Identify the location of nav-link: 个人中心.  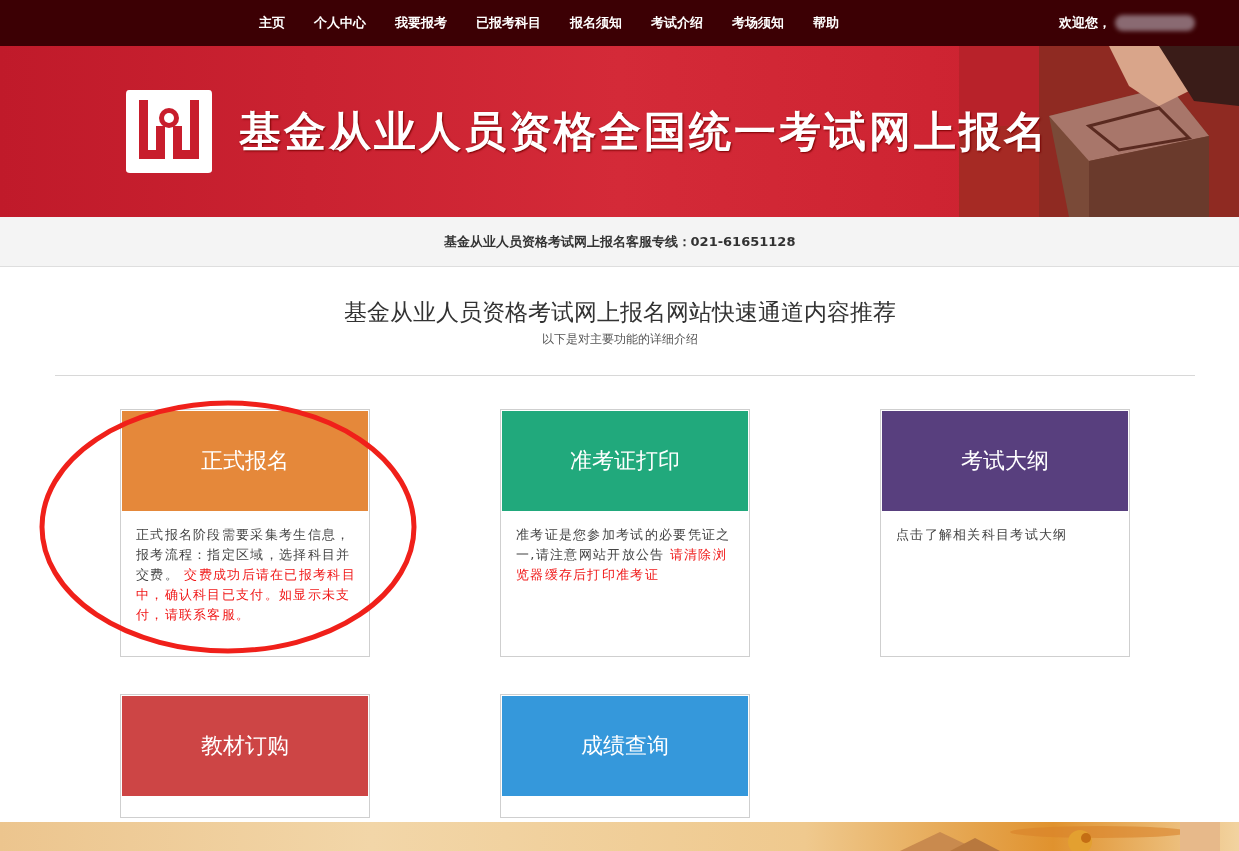
(340, 23).